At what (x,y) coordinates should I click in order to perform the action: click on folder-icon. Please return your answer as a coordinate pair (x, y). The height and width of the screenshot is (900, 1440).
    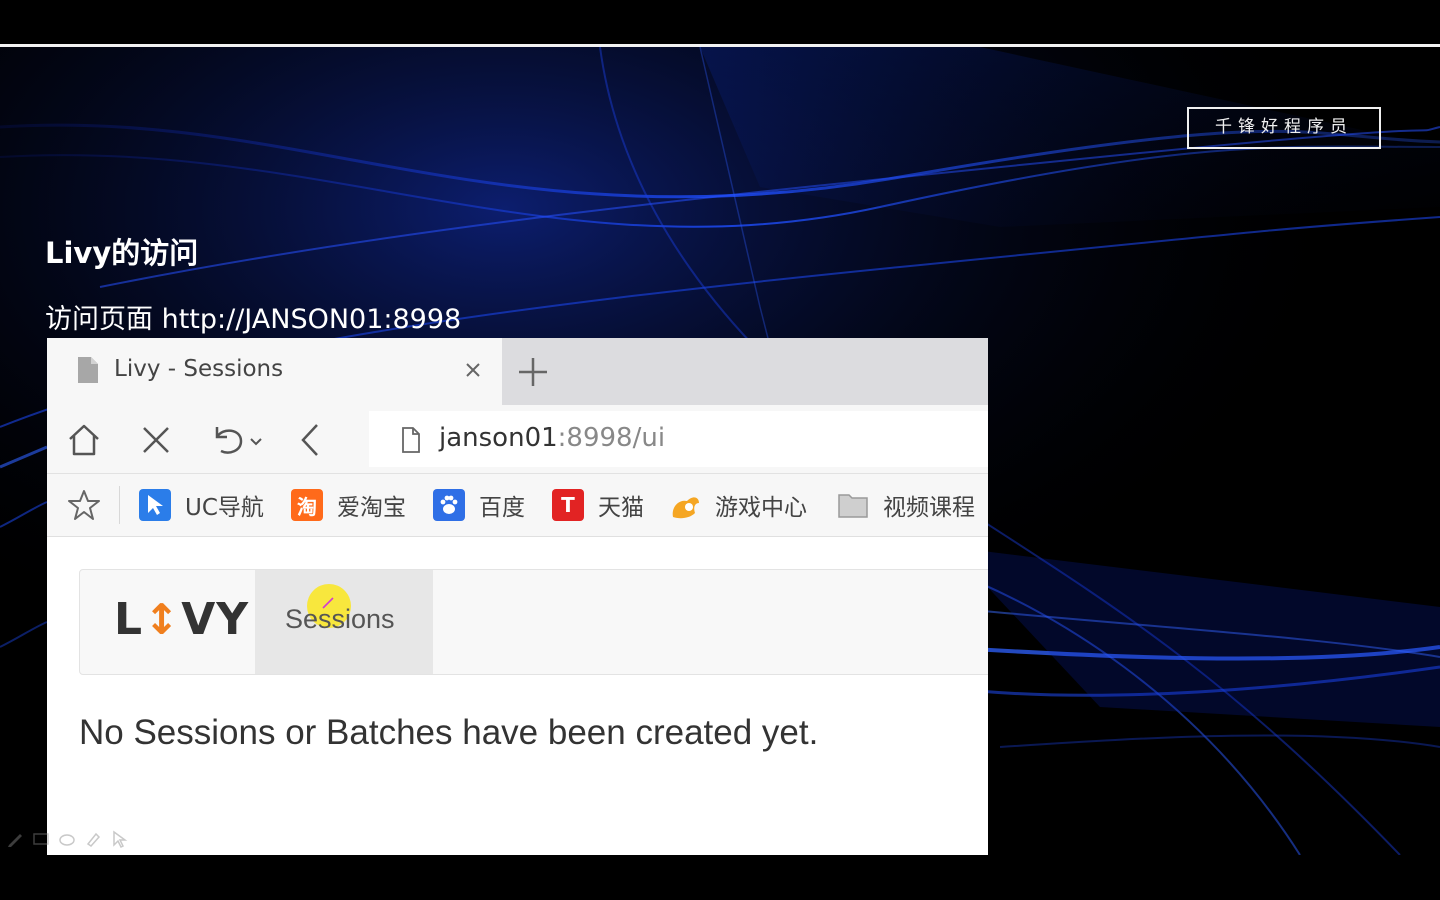
    Looking at the image, I should click on (853, 505).